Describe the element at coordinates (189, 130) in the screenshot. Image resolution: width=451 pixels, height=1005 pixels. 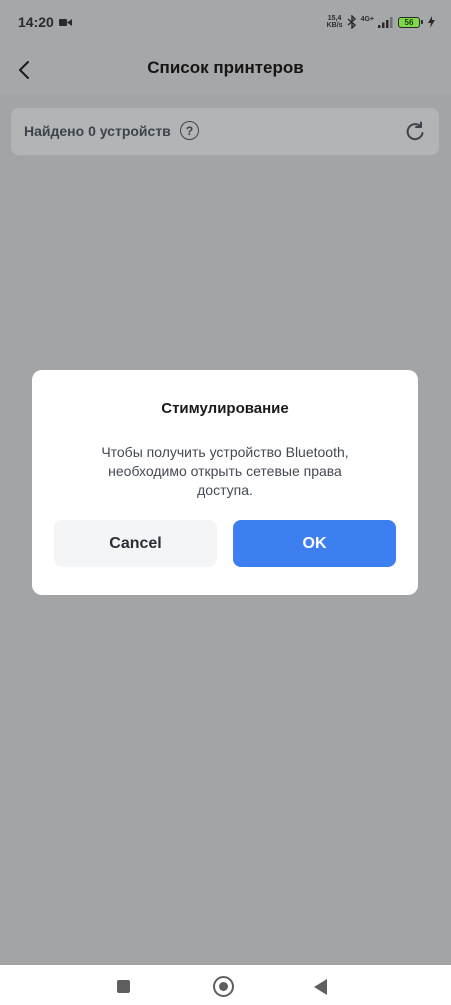
I see `help-icon: ?` at that location.